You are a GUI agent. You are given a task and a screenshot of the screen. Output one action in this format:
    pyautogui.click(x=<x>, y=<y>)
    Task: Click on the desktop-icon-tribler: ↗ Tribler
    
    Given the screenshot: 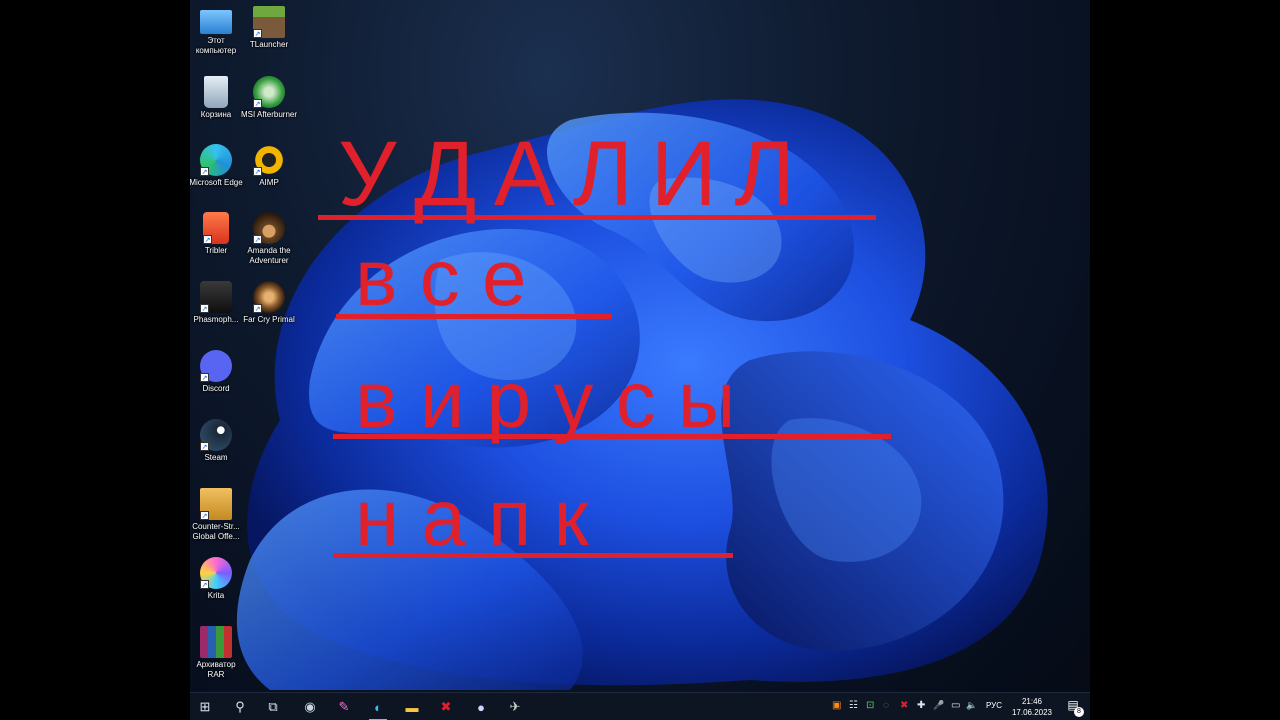 What is the action you would take?
    pyautogui.click(x=217, y=234)
    